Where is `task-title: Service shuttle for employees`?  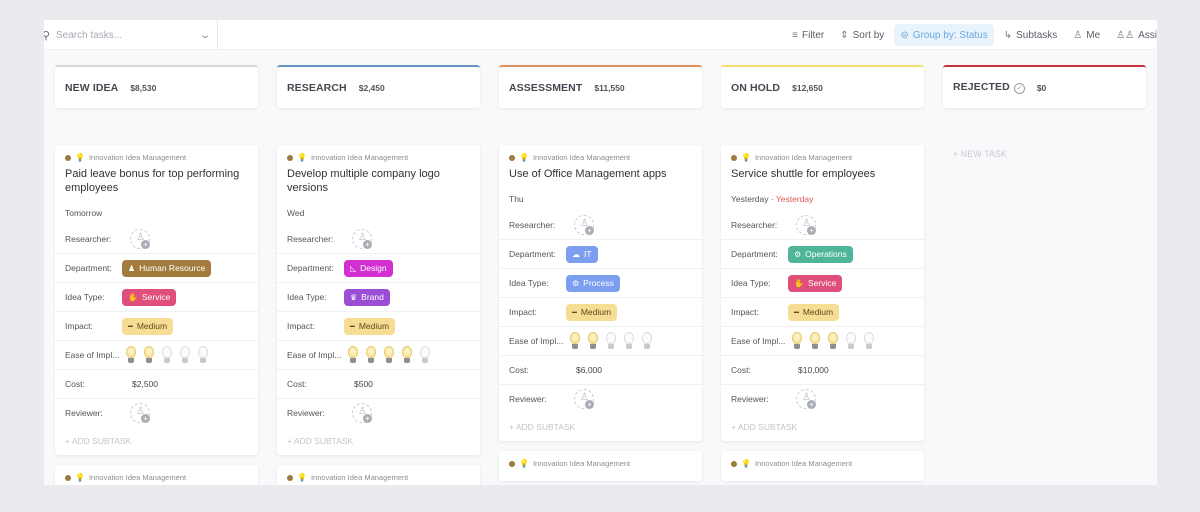
task-title: Service shuttle for employees is located at coordinates (822, 171).